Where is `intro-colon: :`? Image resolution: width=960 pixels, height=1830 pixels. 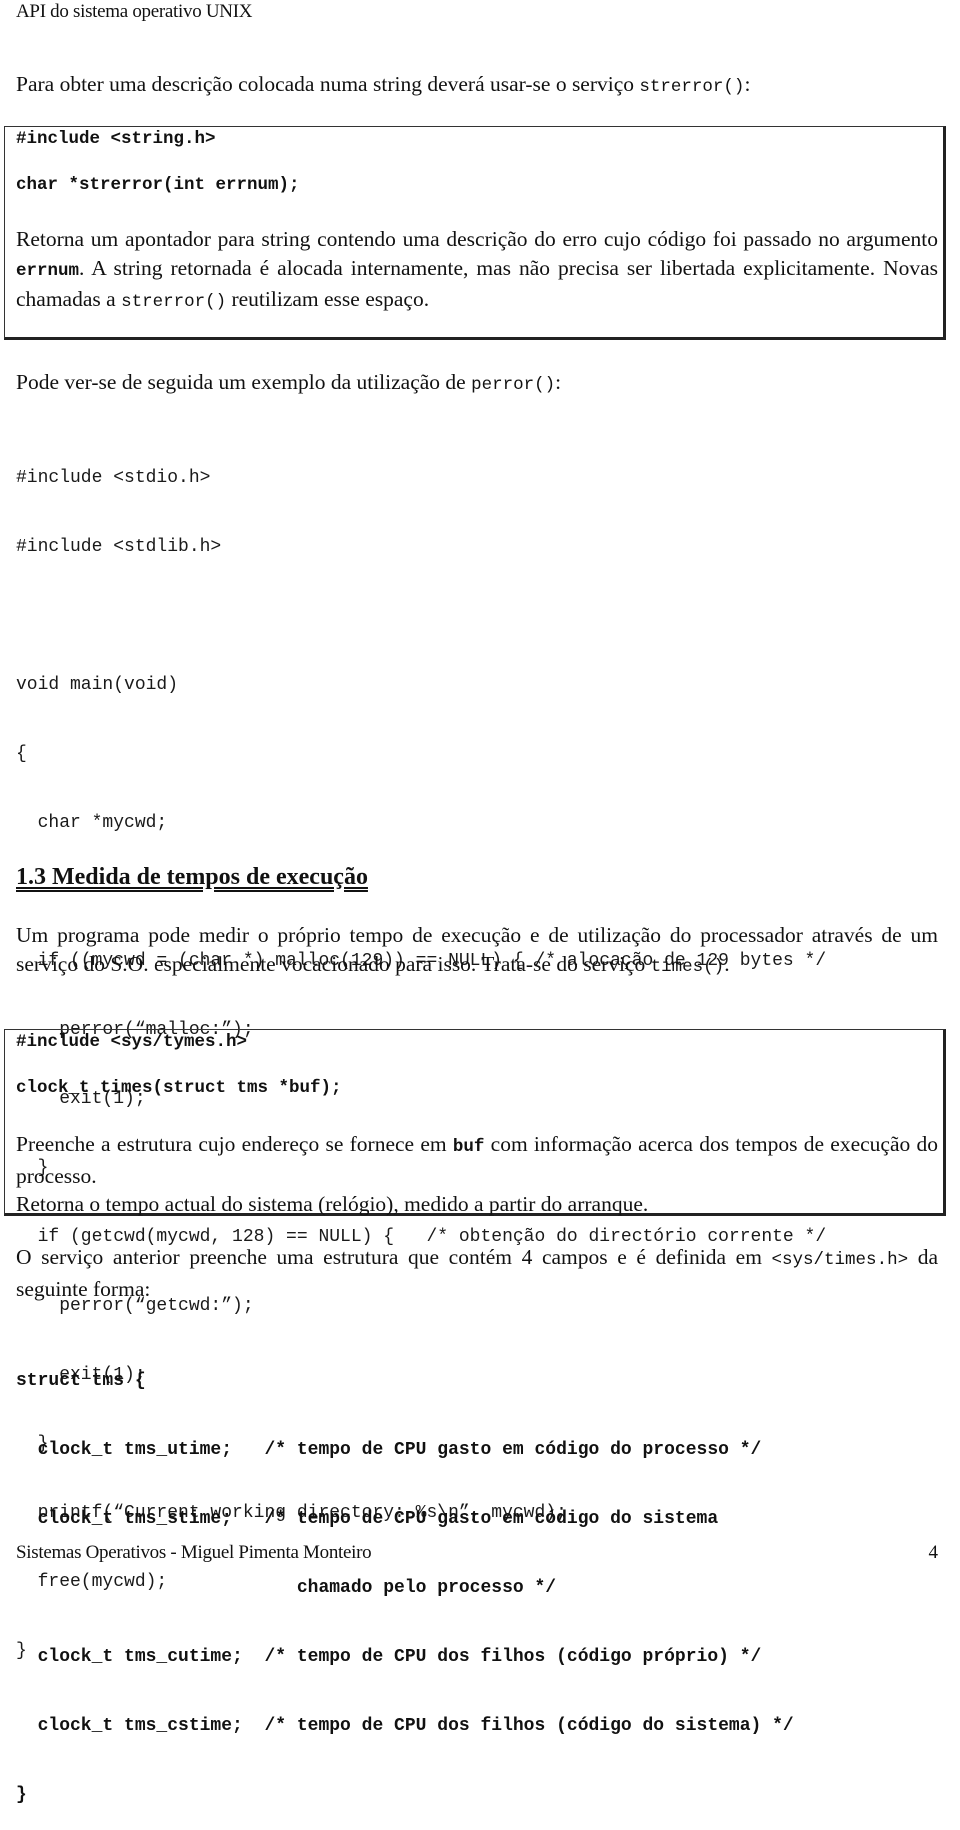 intro-colon: : is located at coordinates (747, 84).